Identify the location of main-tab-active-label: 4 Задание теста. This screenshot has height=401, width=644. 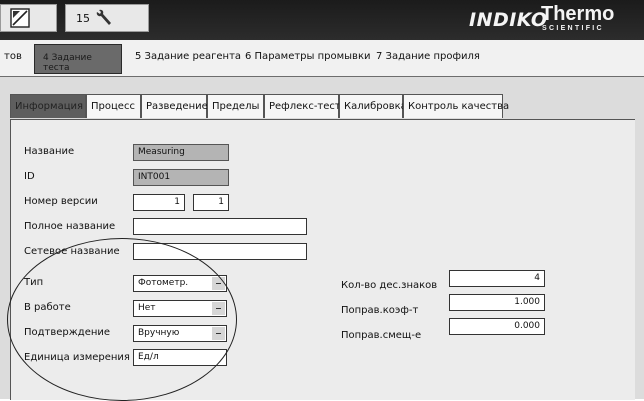
(67, 63).